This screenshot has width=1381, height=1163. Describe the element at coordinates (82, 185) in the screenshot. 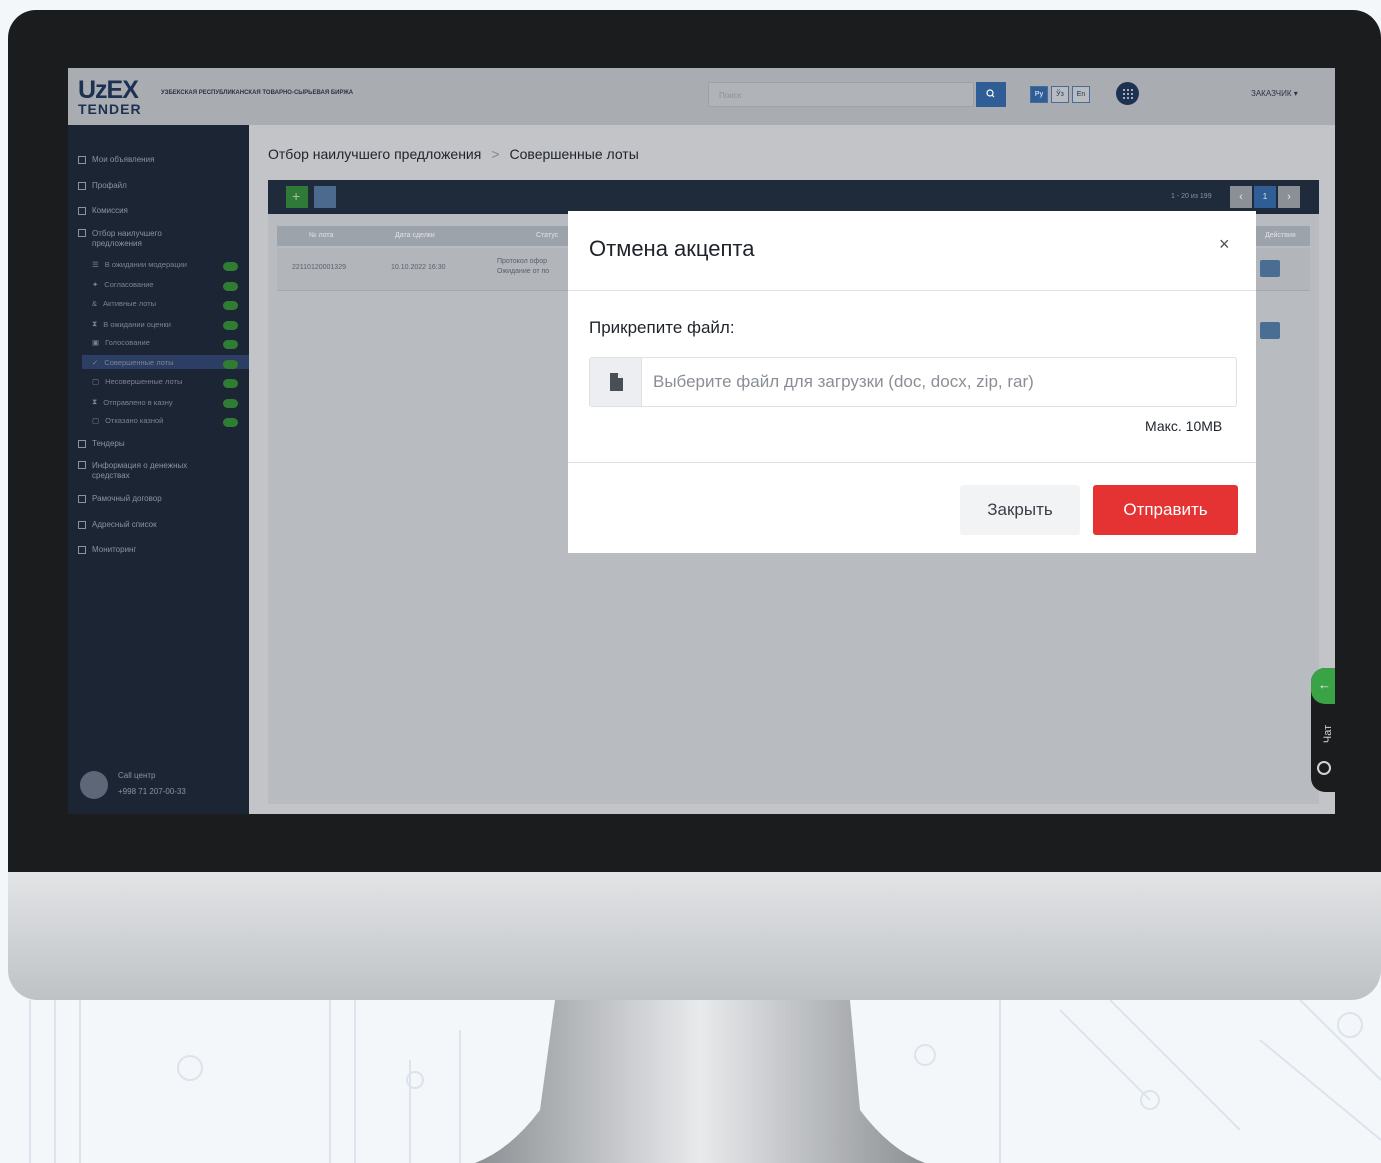

I see `user-icon` at that location.